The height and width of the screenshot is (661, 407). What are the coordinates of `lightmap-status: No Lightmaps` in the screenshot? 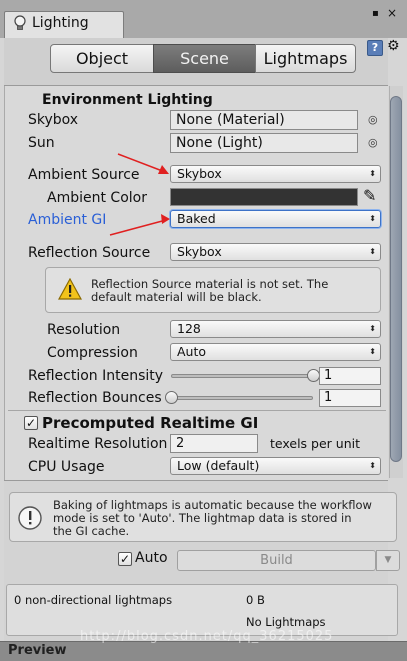 It's located at (286, 622).